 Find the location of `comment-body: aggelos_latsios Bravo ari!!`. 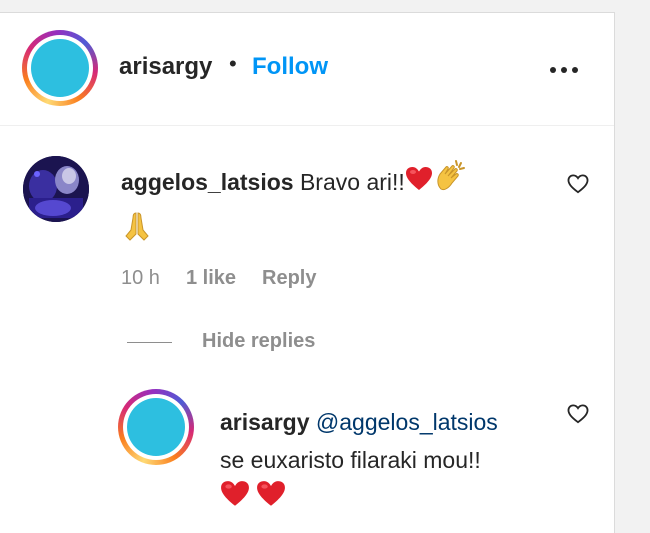

comment-body: aggelos_latsios Bravo ari!! is located at coordinates (336, 208).